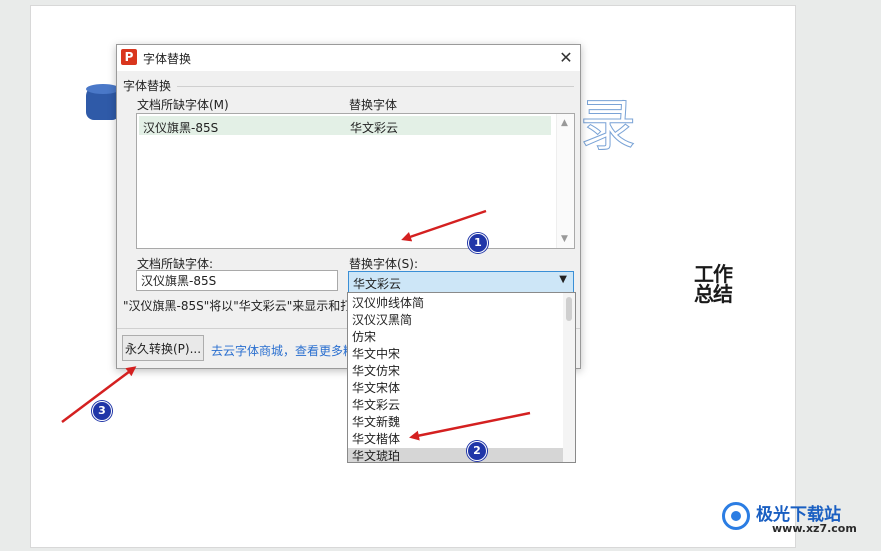  I want to click on list-item: 汉仪旗黑-85S 华文彩云, so click(345, 125).